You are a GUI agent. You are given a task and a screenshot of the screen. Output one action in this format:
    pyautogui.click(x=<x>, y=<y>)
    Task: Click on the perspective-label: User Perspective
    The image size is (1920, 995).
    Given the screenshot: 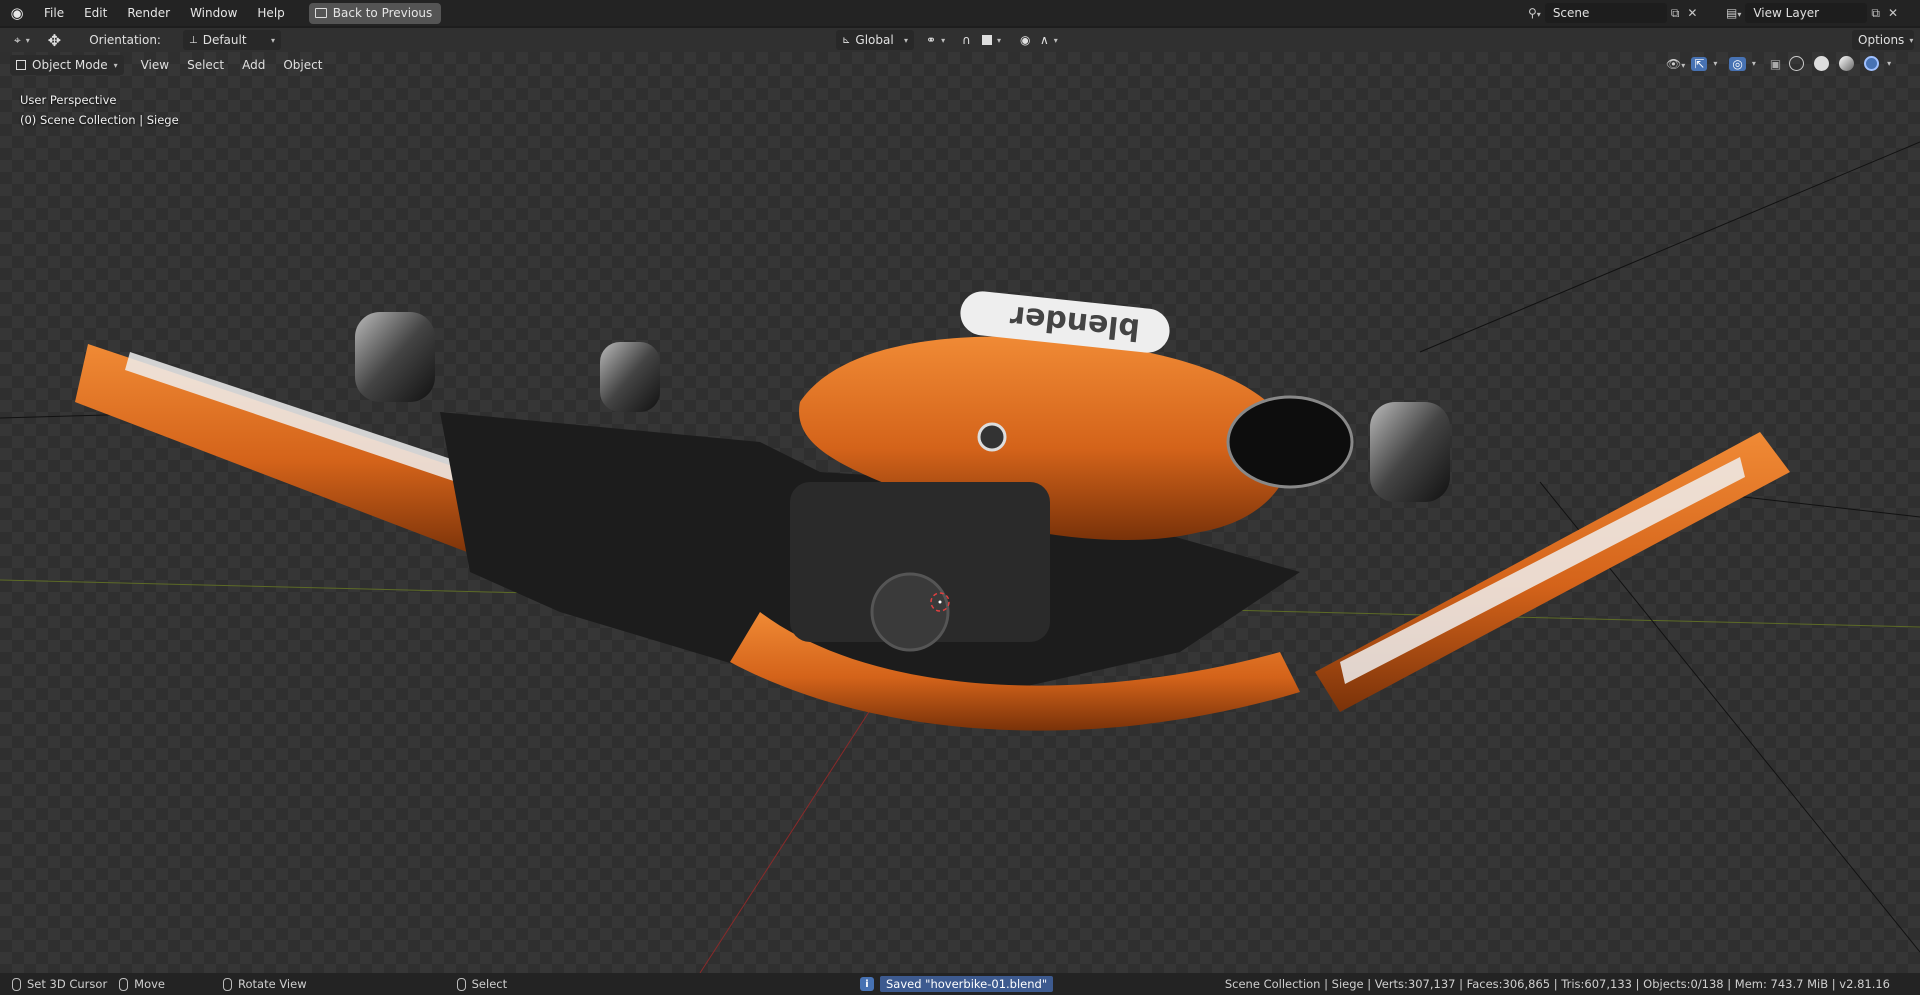 What is the action you would take?
    pyautogui.click(x=68, y=100)
    